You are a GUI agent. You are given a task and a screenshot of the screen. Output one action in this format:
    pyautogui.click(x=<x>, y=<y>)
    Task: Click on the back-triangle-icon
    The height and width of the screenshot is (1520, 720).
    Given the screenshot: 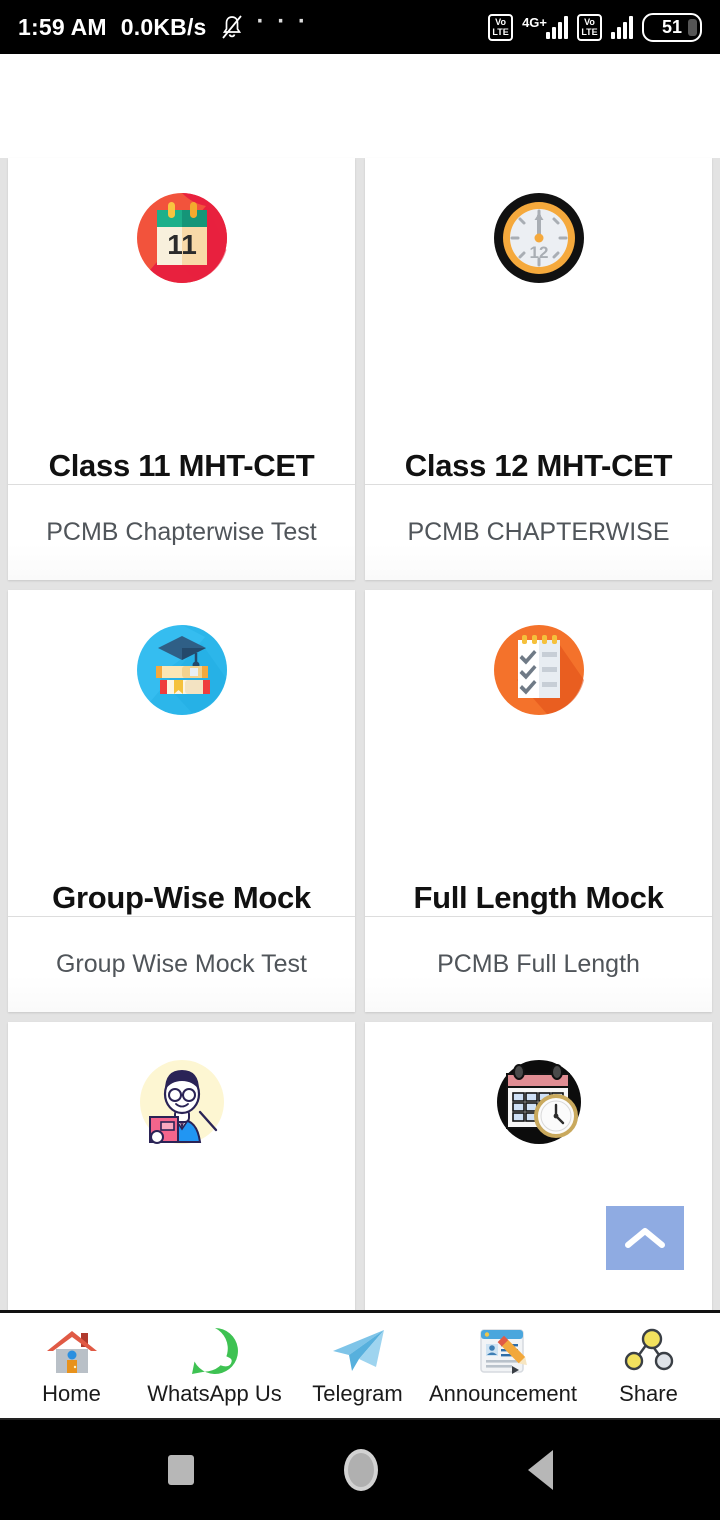 What is the action you would take?
    pyautogui.click(x=540, y=1470)
    